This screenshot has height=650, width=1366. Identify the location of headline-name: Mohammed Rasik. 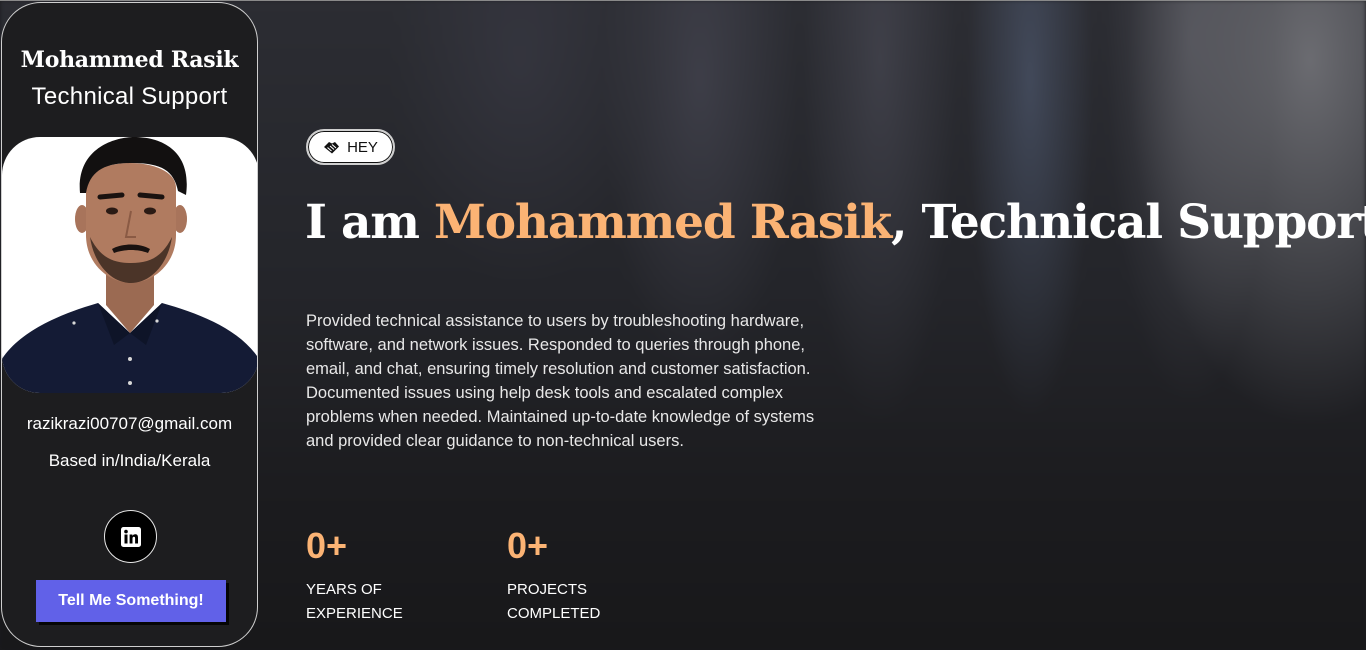
(662, 222).